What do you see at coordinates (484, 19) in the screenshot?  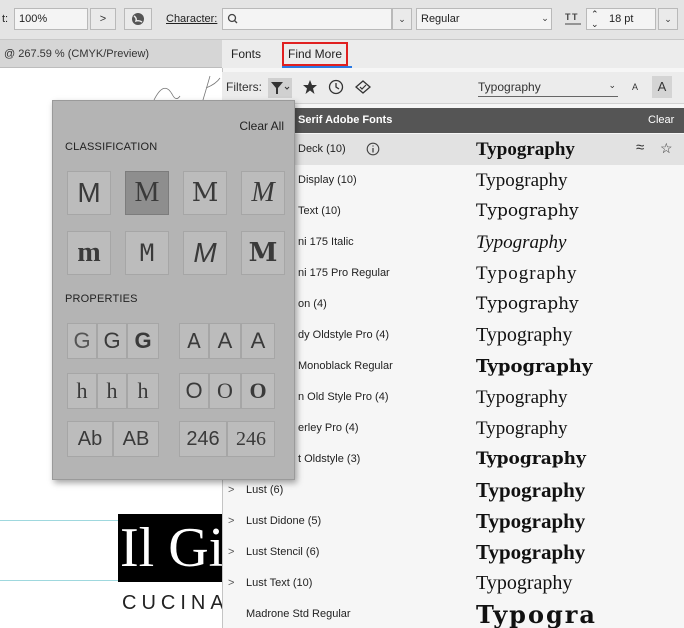 I see `font-style-field: Regular` at bounding box center [484, 19].